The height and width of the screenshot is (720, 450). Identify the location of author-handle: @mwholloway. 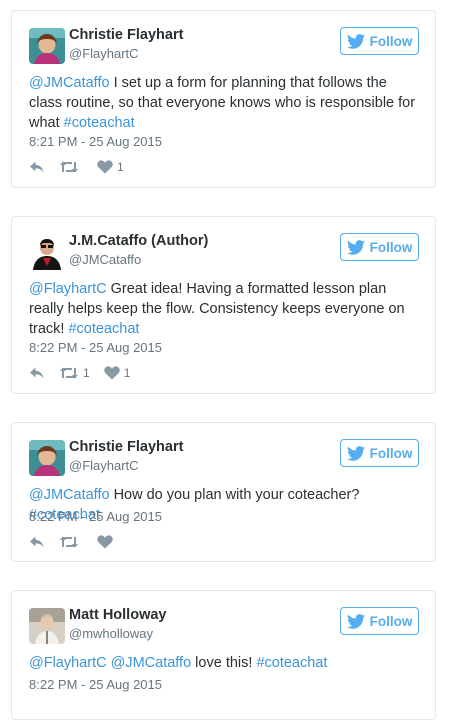
(111, 633).